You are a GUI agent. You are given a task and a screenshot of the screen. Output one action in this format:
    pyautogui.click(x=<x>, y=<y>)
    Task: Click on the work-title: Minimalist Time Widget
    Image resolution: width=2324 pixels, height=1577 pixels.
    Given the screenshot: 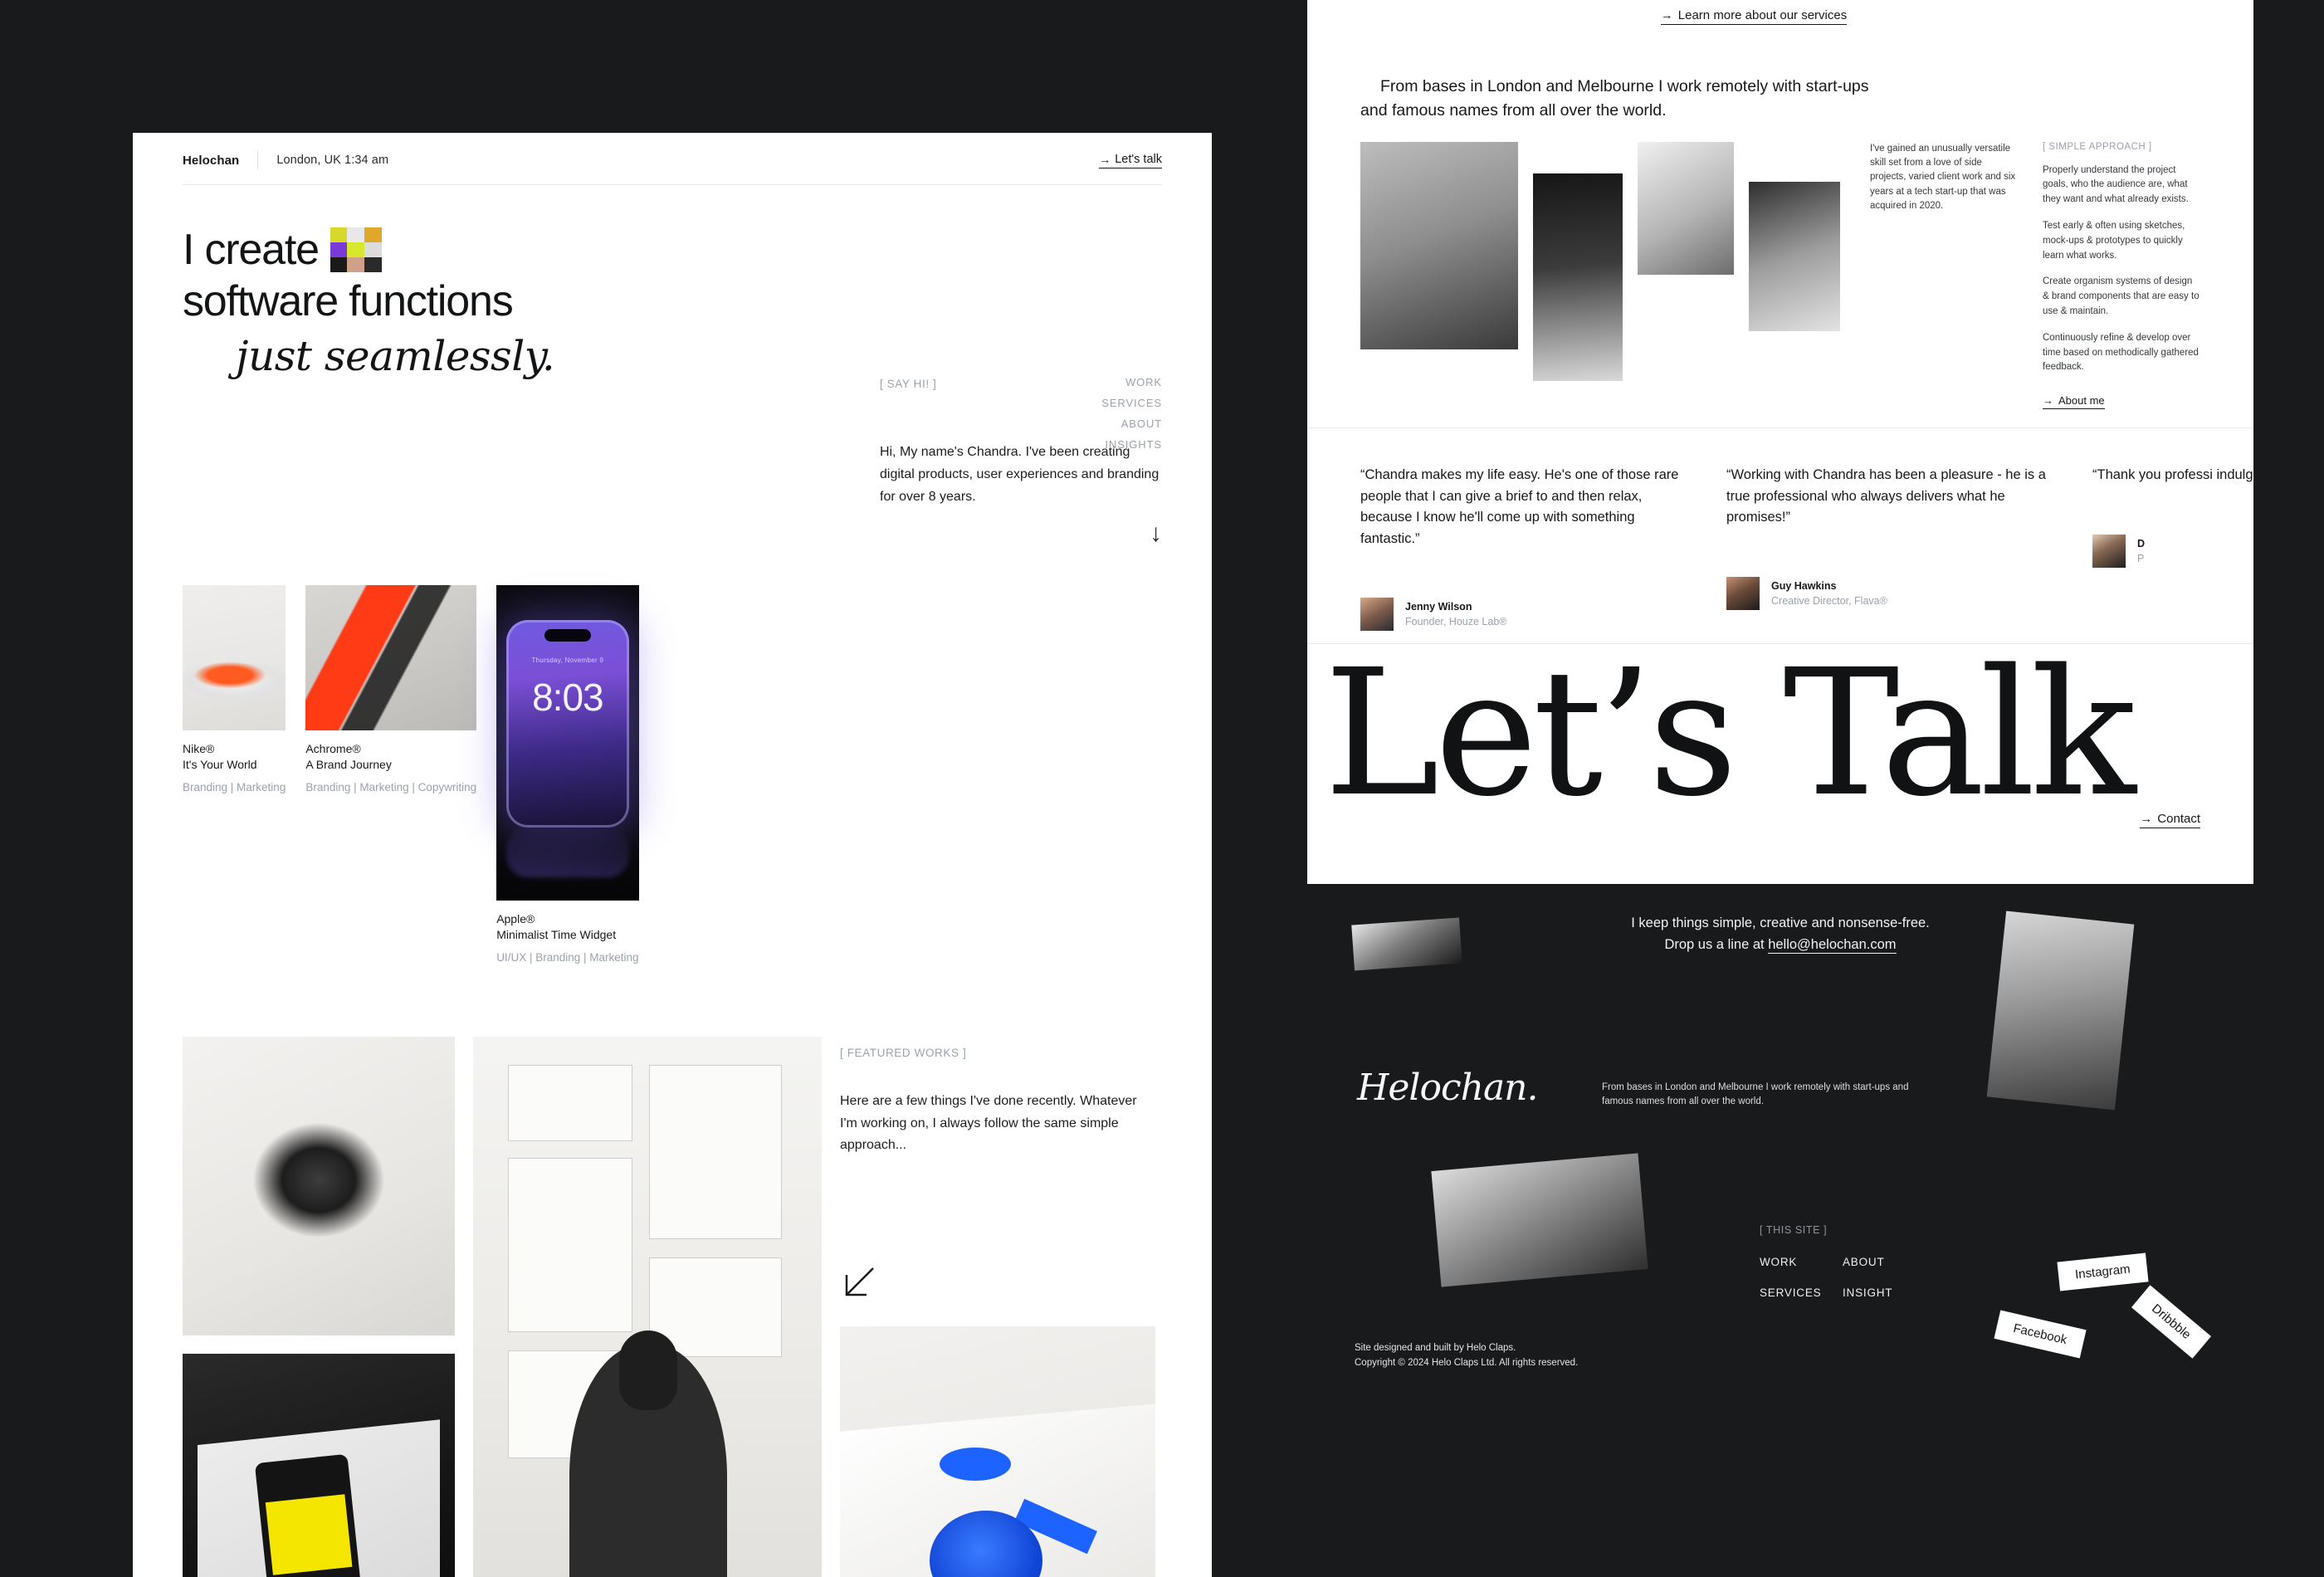 What is the action you would take?
    pyautogui.click(x=557, y=935)
    